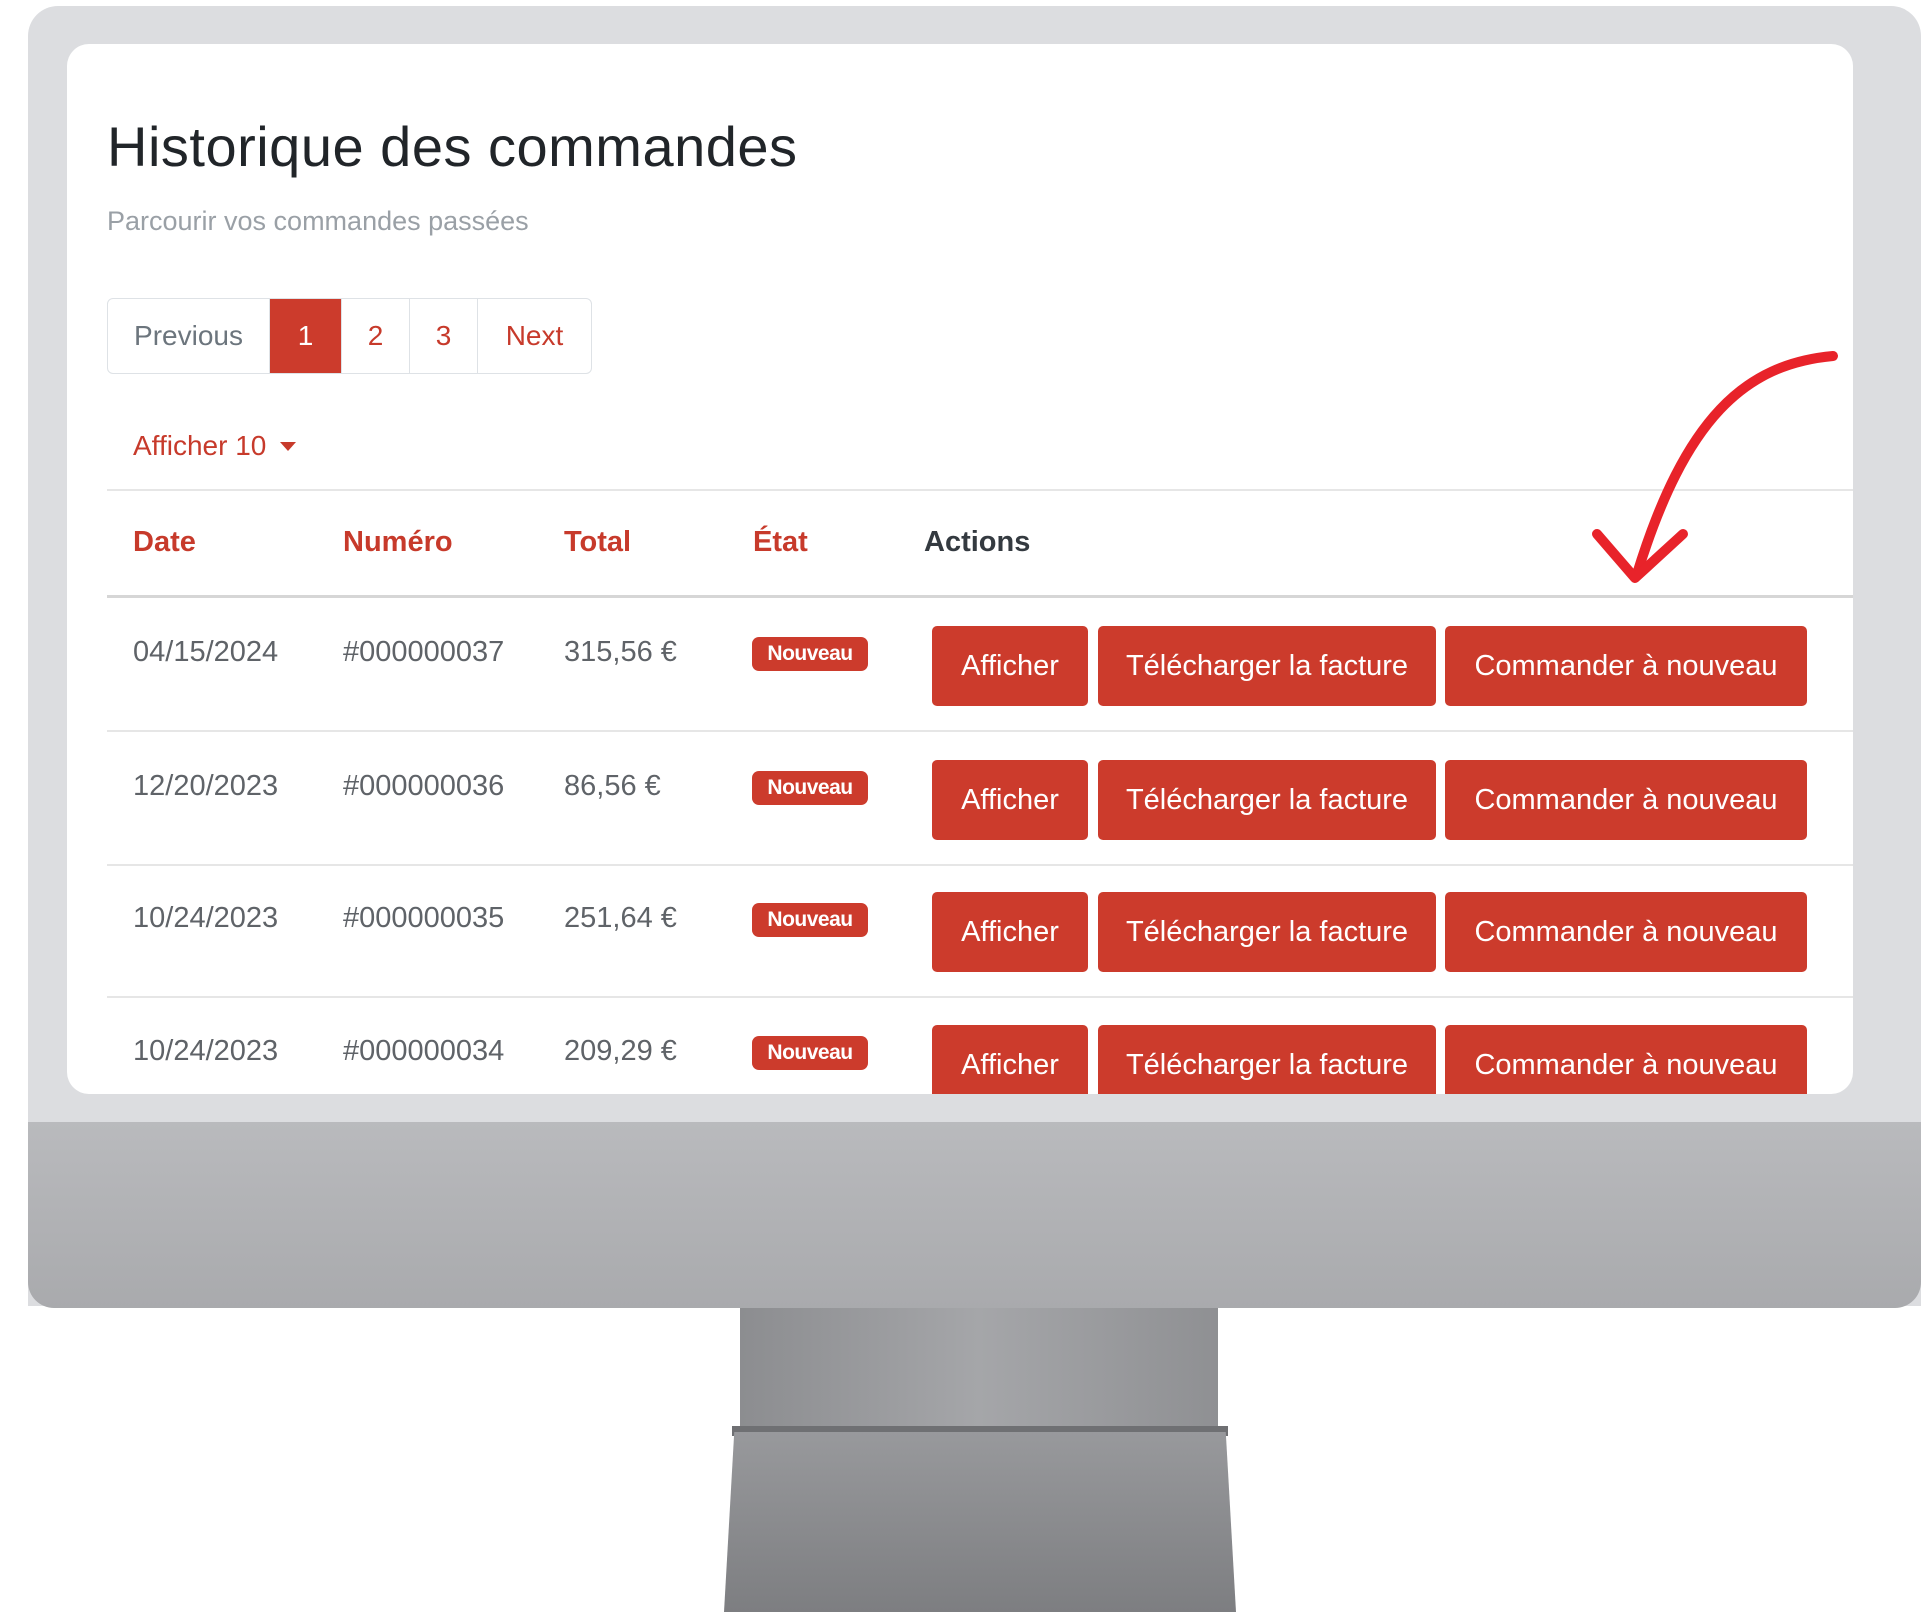 The width and height of the screenshot is (1921, 1612). I want to click on column-header-date: Date, so click(164, 542).